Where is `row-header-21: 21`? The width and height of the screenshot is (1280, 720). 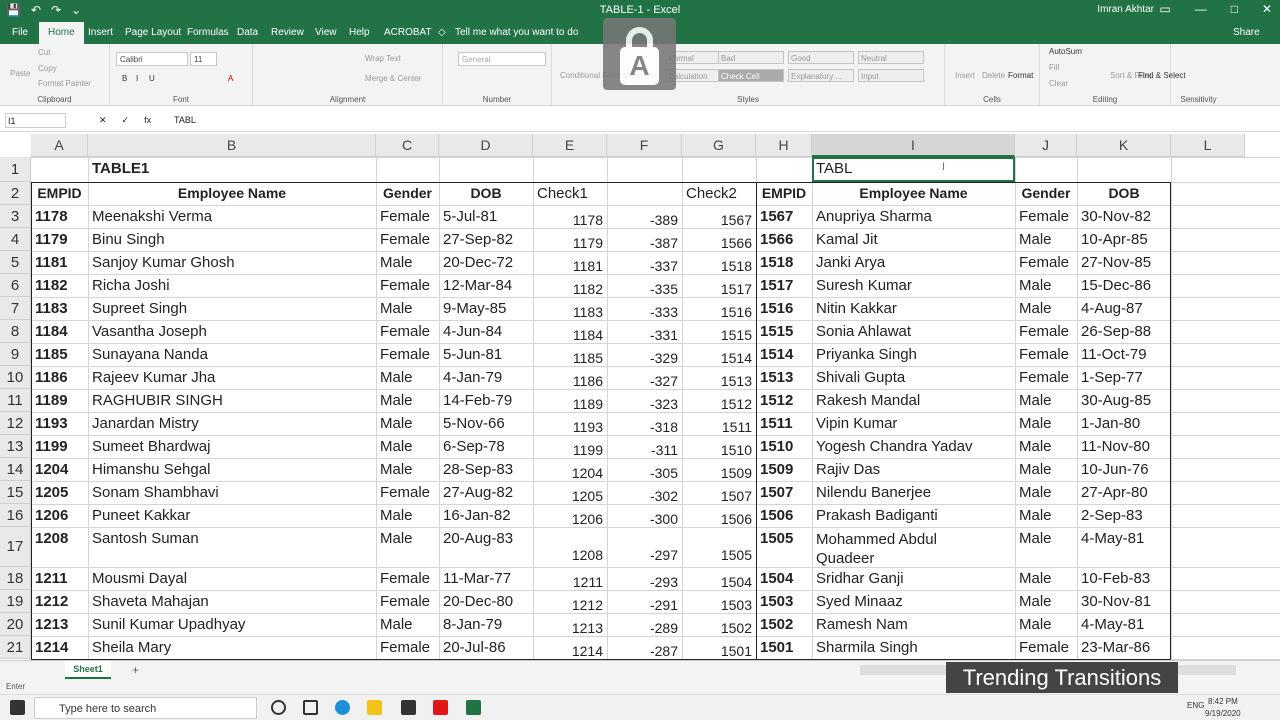 row-header-21: 21 is located at coordinates (15, 647).